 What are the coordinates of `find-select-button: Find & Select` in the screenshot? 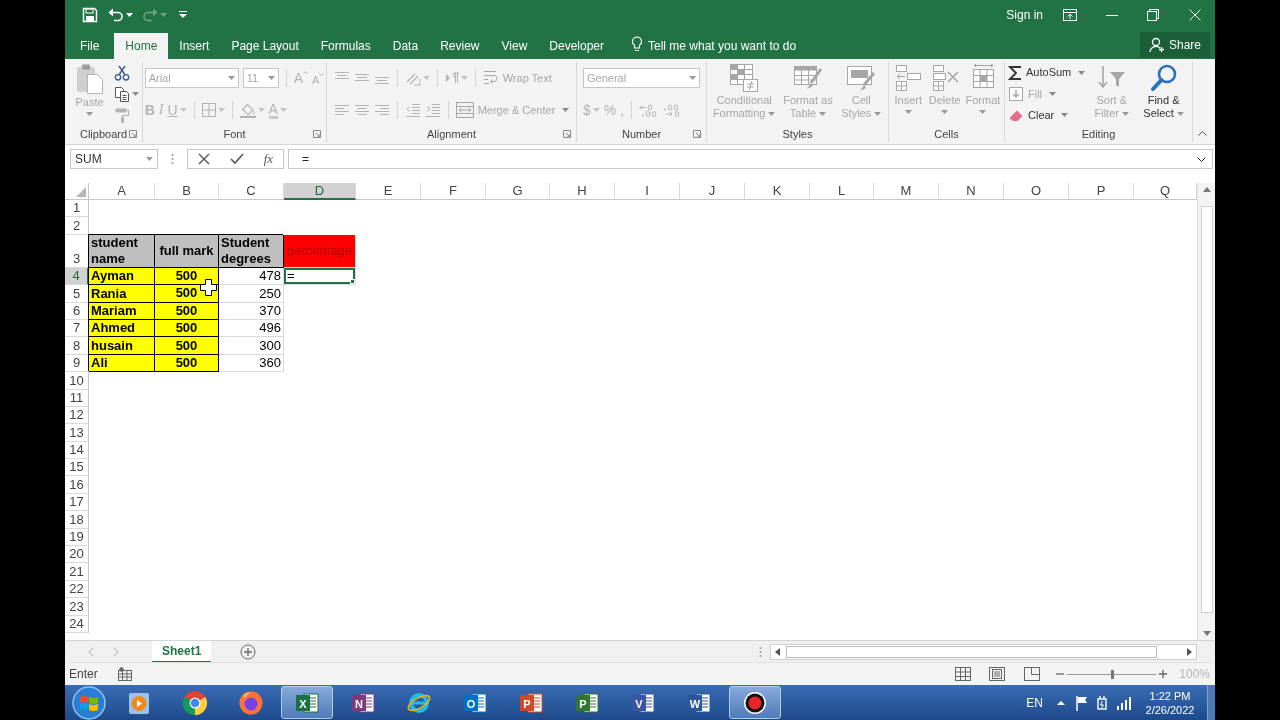 It's located at (1163, 91).